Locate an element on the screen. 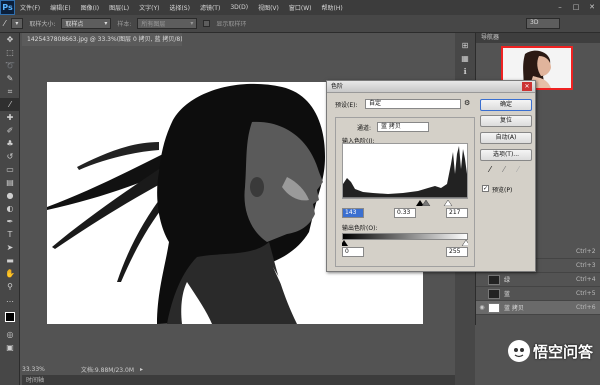 The height and width of the screenshot is (385, 600). preview-checkbox: ✓ is located at coordinates (485, 188).